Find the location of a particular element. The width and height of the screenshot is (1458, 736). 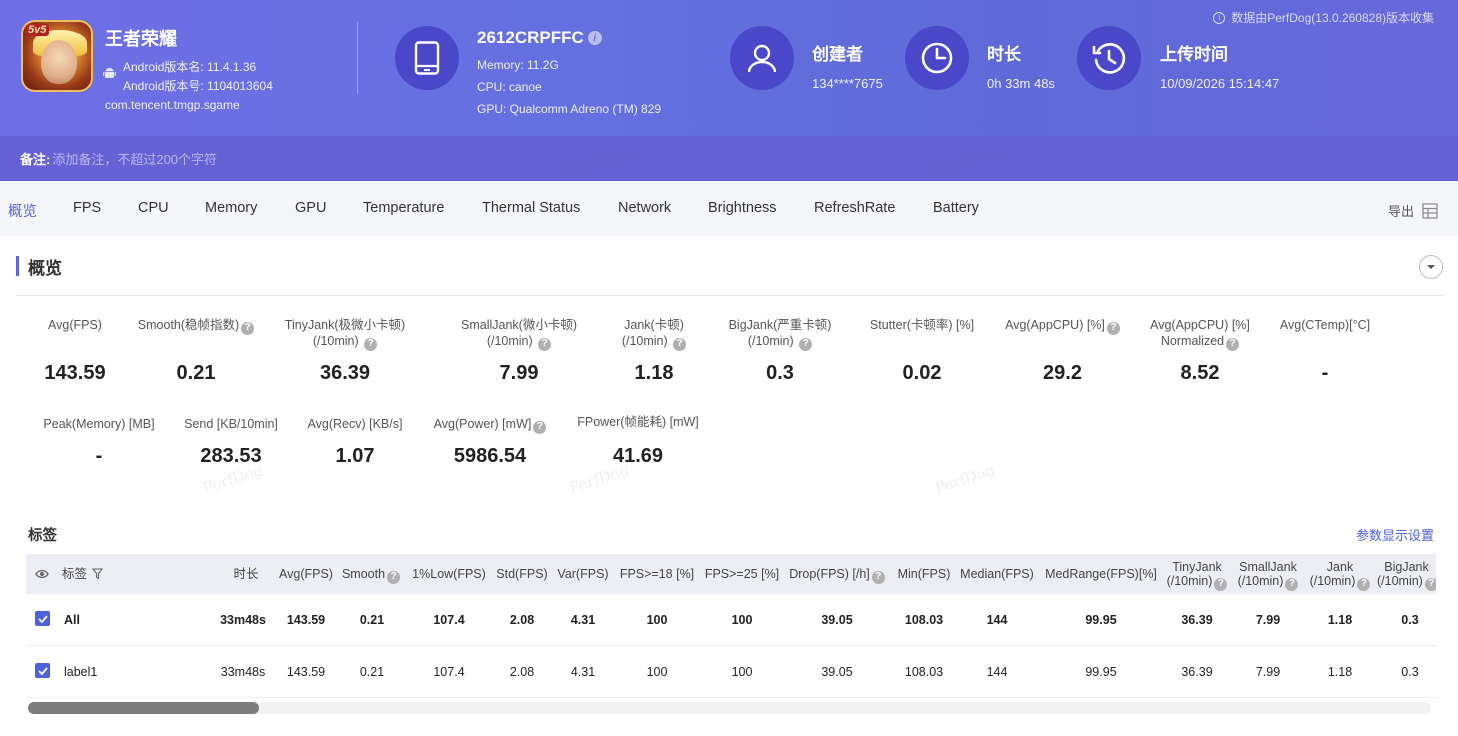

app-icon: 5v5 is located at coordinates (57, 56).